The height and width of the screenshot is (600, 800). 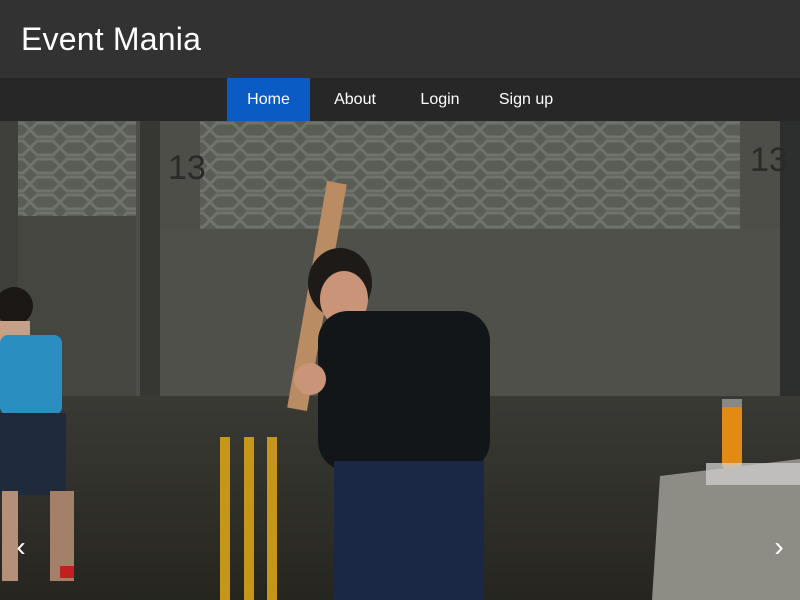 I want to click on carousel-prev-button: ‹, so click(x=21, y=547).